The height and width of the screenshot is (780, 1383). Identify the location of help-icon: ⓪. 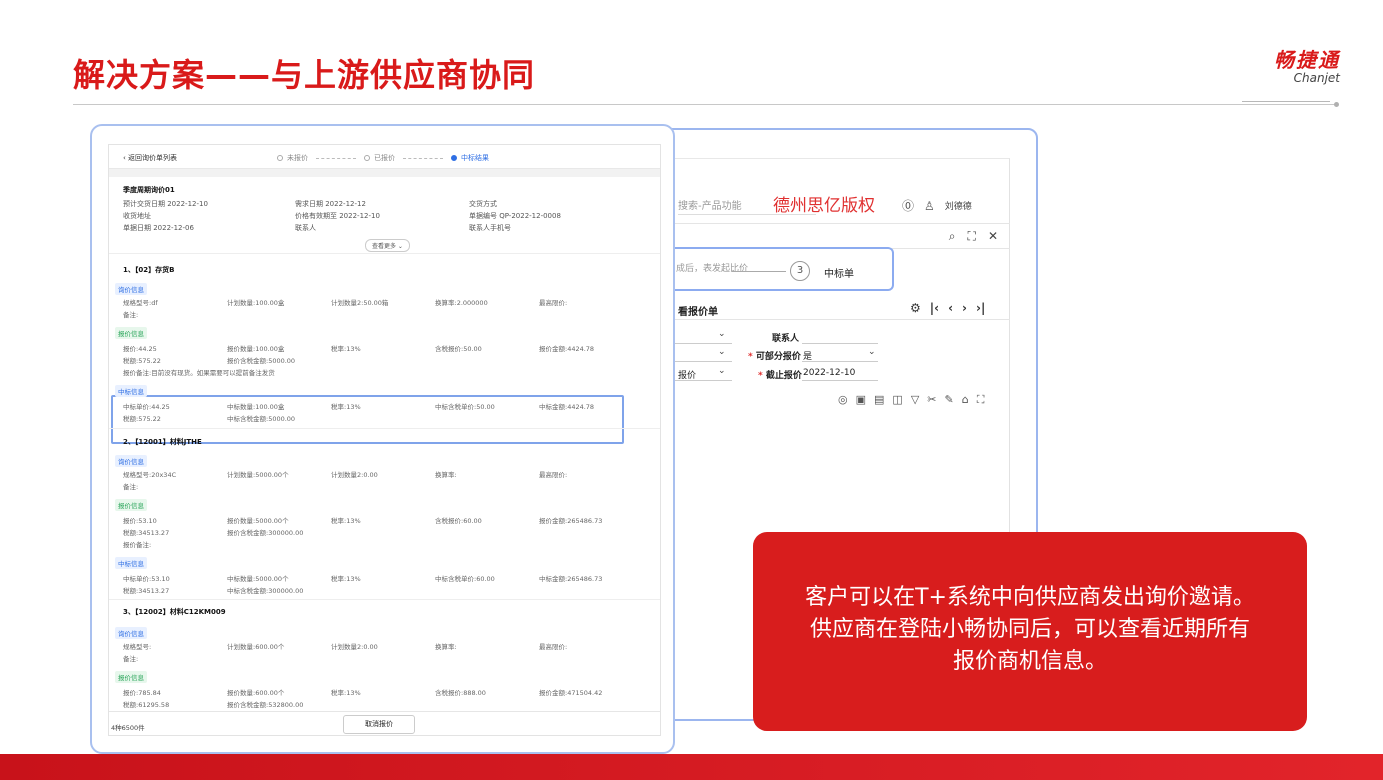
(908, 205).